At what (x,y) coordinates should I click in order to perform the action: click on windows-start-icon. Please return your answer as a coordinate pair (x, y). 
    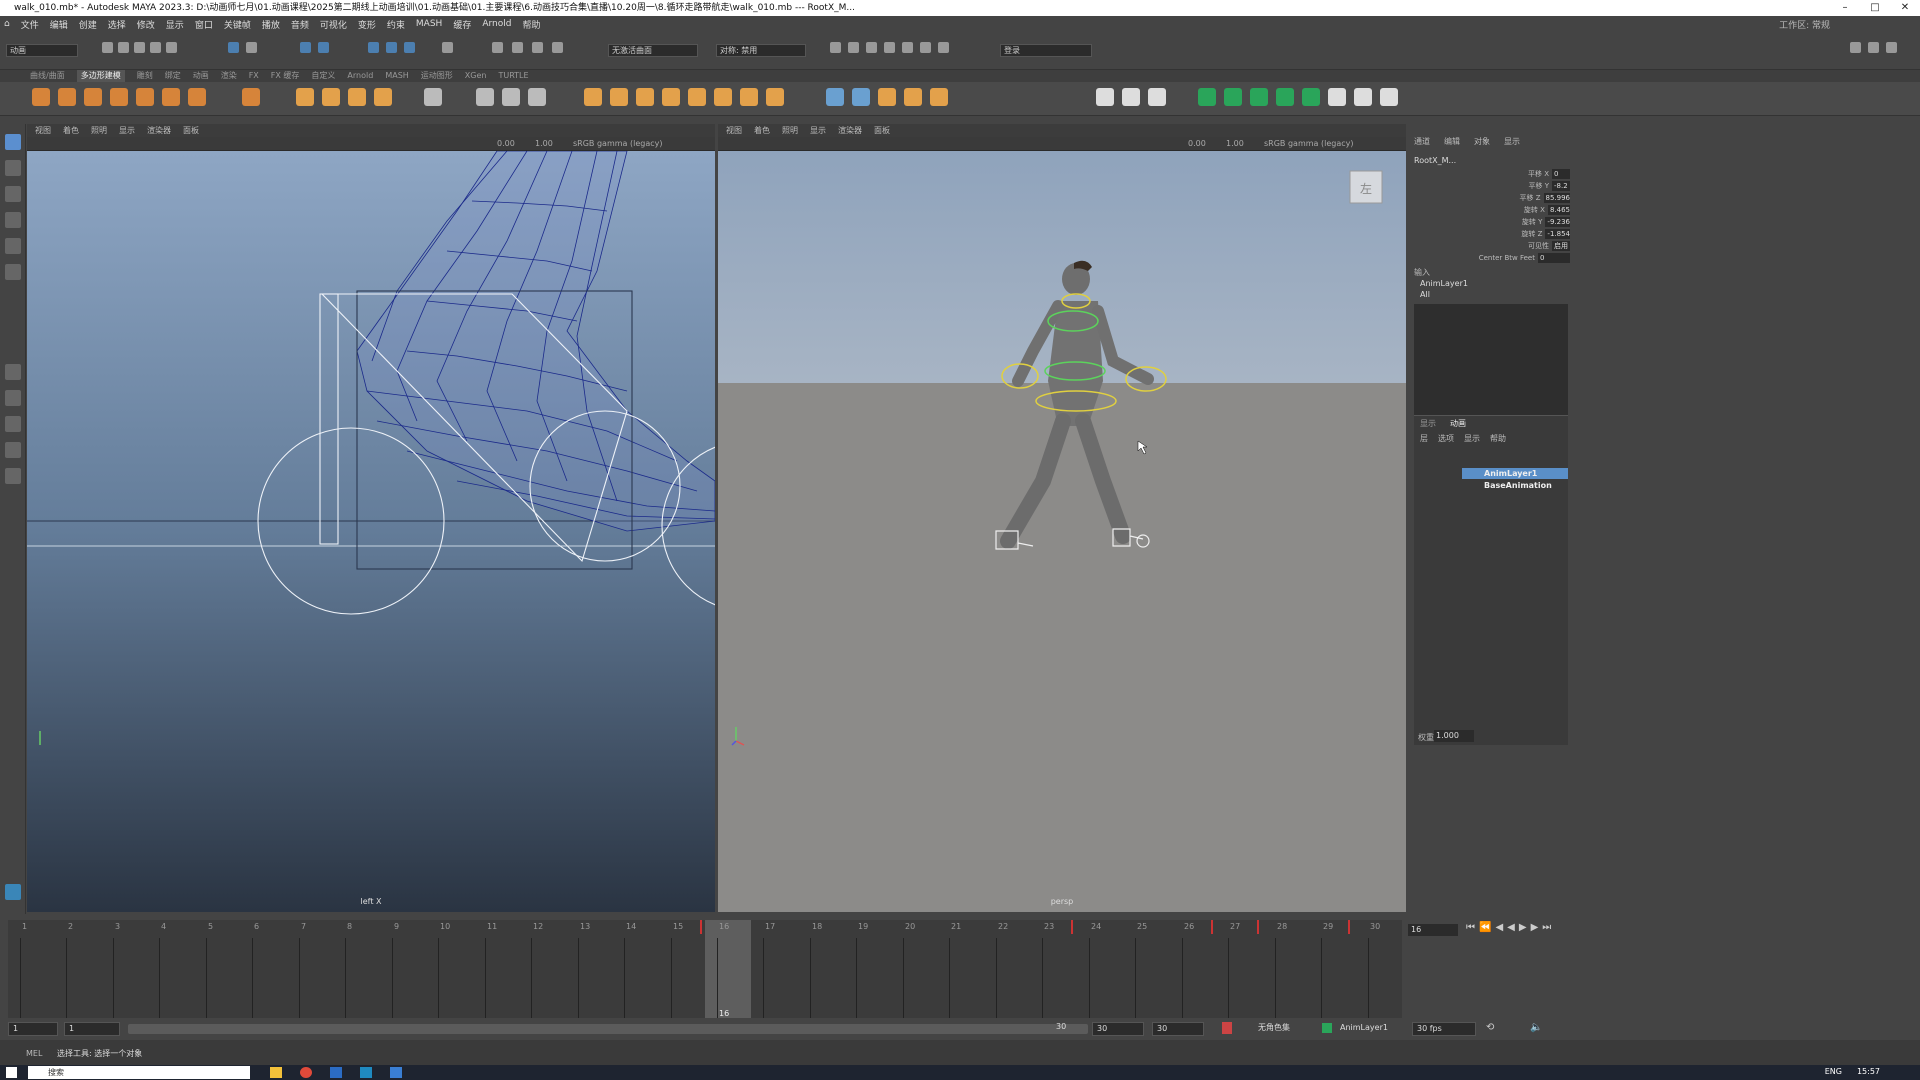
    Looking at the image, I should click on (11, 1072).